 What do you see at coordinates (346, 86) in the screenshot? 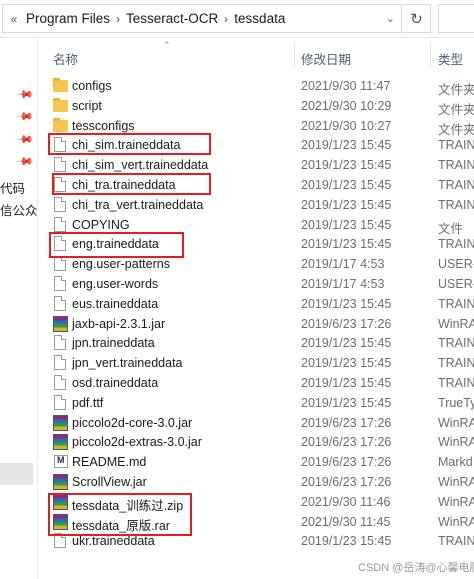
I see `file-modified-date: 2021/9/30 11:47` at bounding box center [346, 86].